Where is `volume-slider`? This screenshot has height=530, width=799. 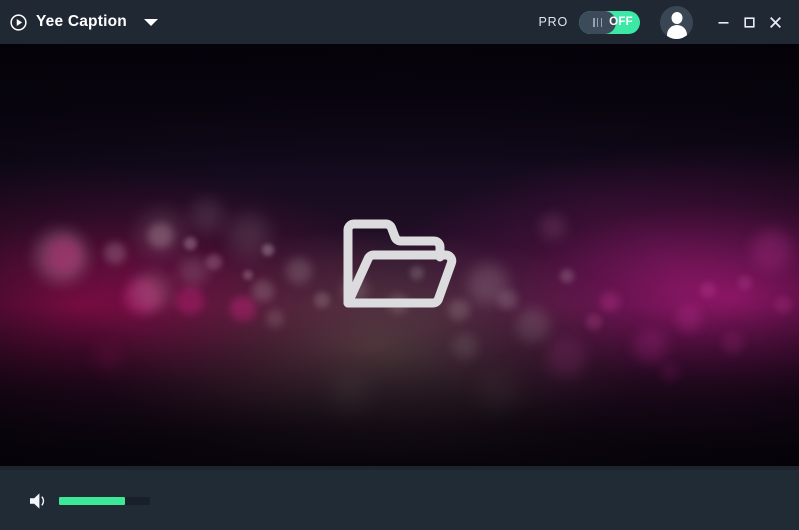 volume-slider is located at coordinates (104, 501).